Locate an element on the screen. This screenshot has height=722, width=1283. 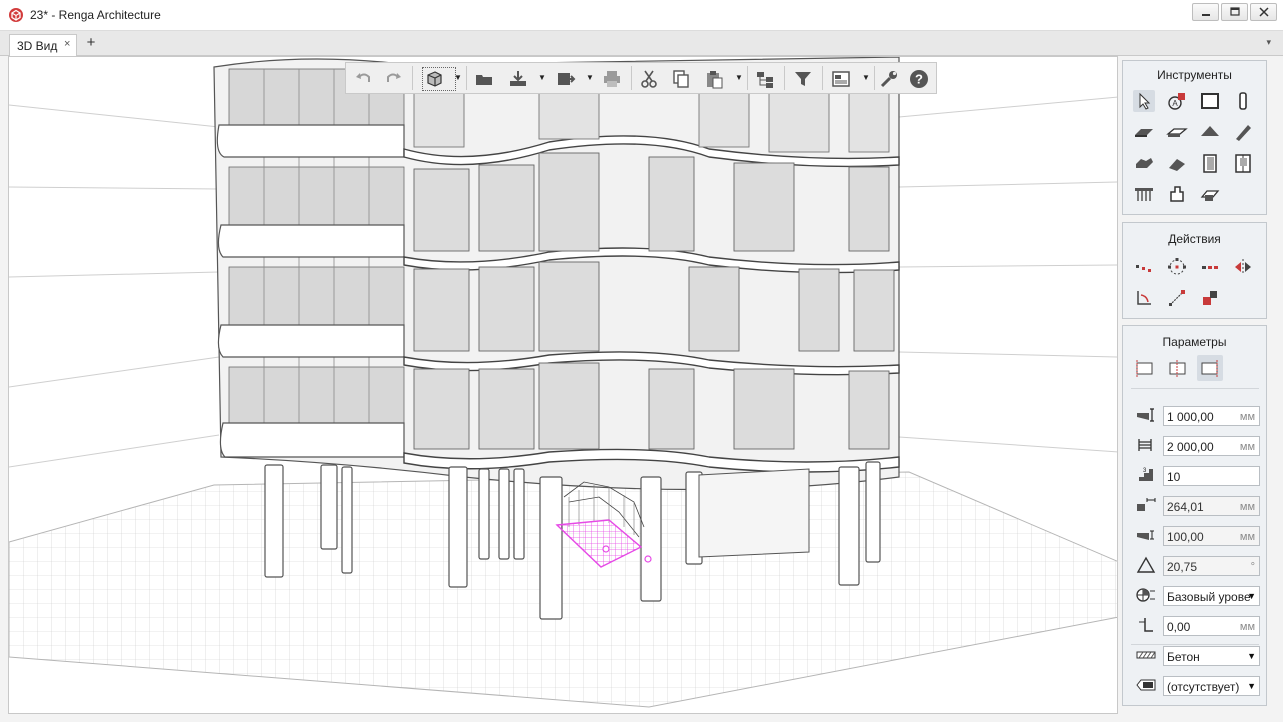
offset-icon is located at coordinates (1146, 625).